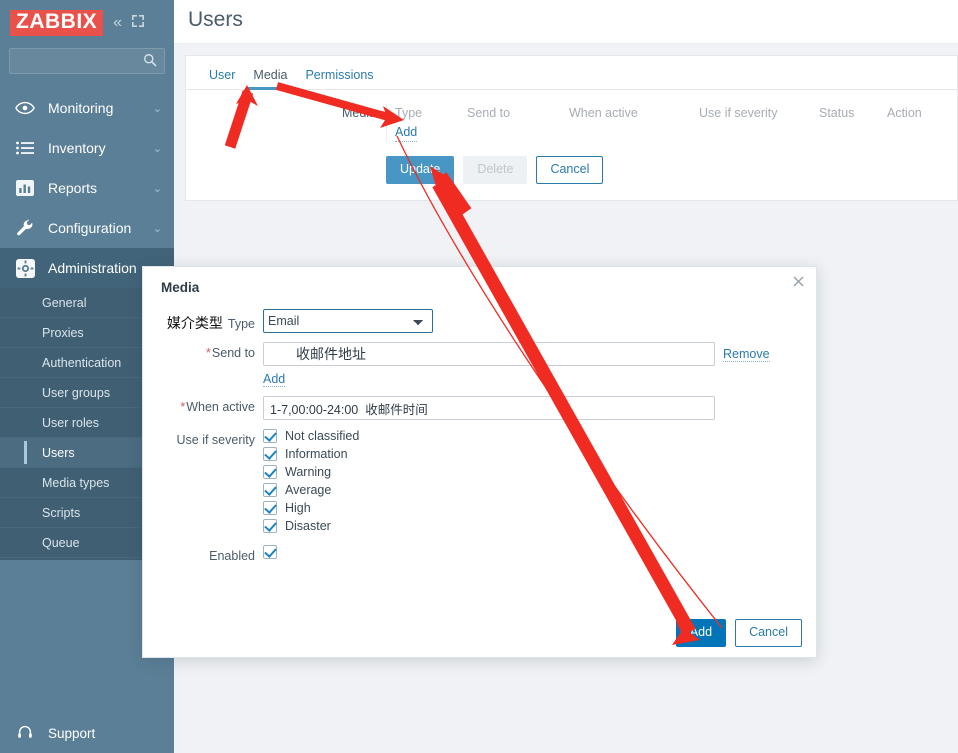 The image size is (958, 753). I want to click on sidebar-footer: Support, so click(87, 733).